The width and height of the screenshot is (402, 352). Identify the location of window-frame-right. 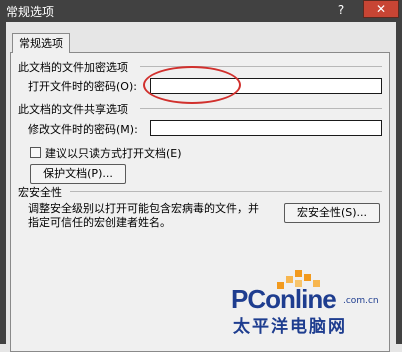
(399, 183).